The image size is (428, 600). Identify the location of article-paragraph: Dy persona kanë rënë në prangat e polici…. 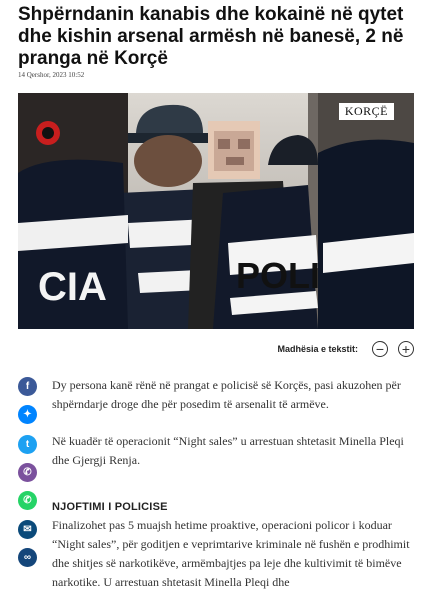
(226, 394).